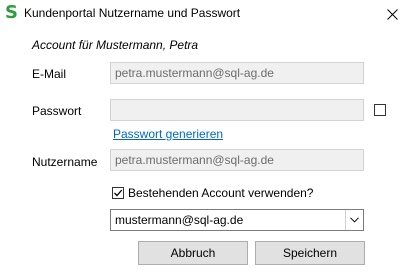  I want to click on password-field, so click(237, 110).